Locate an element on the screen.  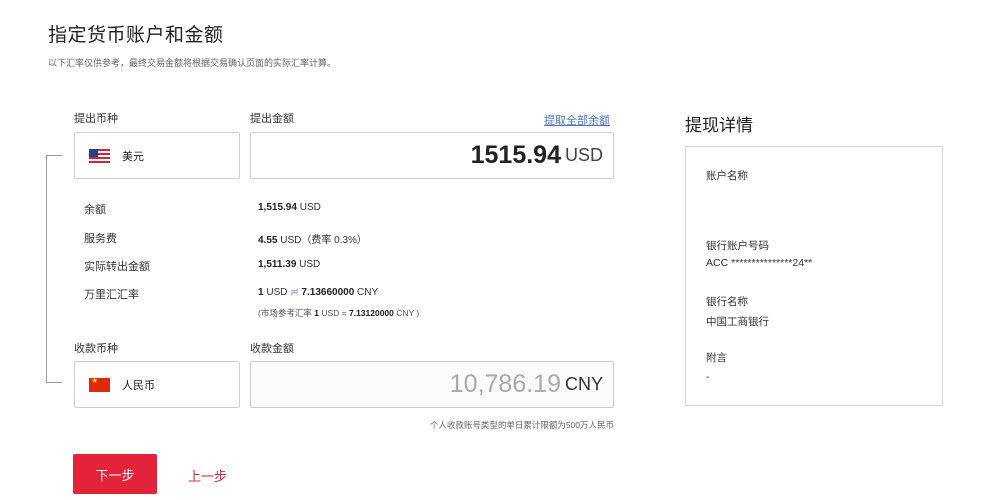
fee-label: 服务费 is located at coordinates (100, 239).